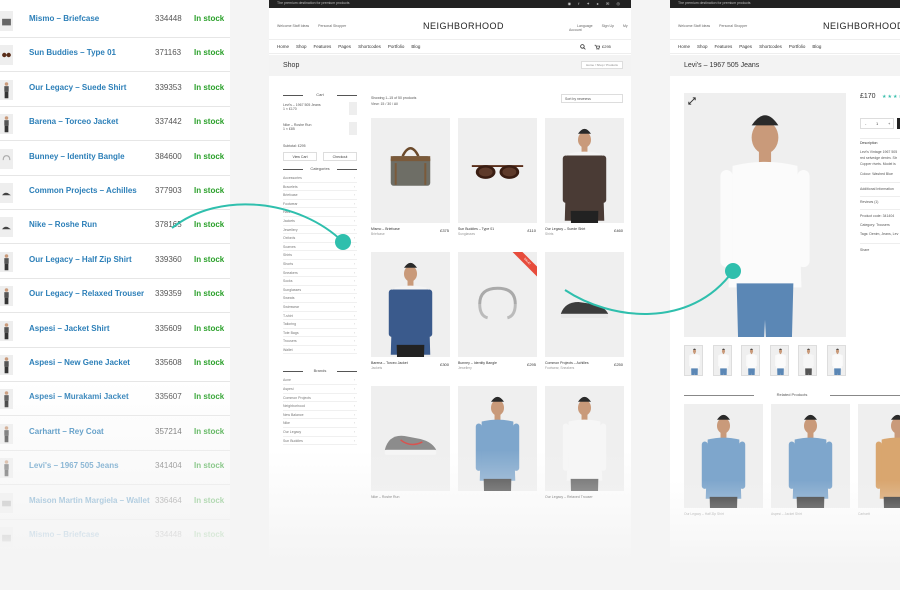 This screenshot has height=590, width=900. What do you see at coordinates (692, 101) in the screenshot?
I see `expand-icon` at bounding box center [692, 101].